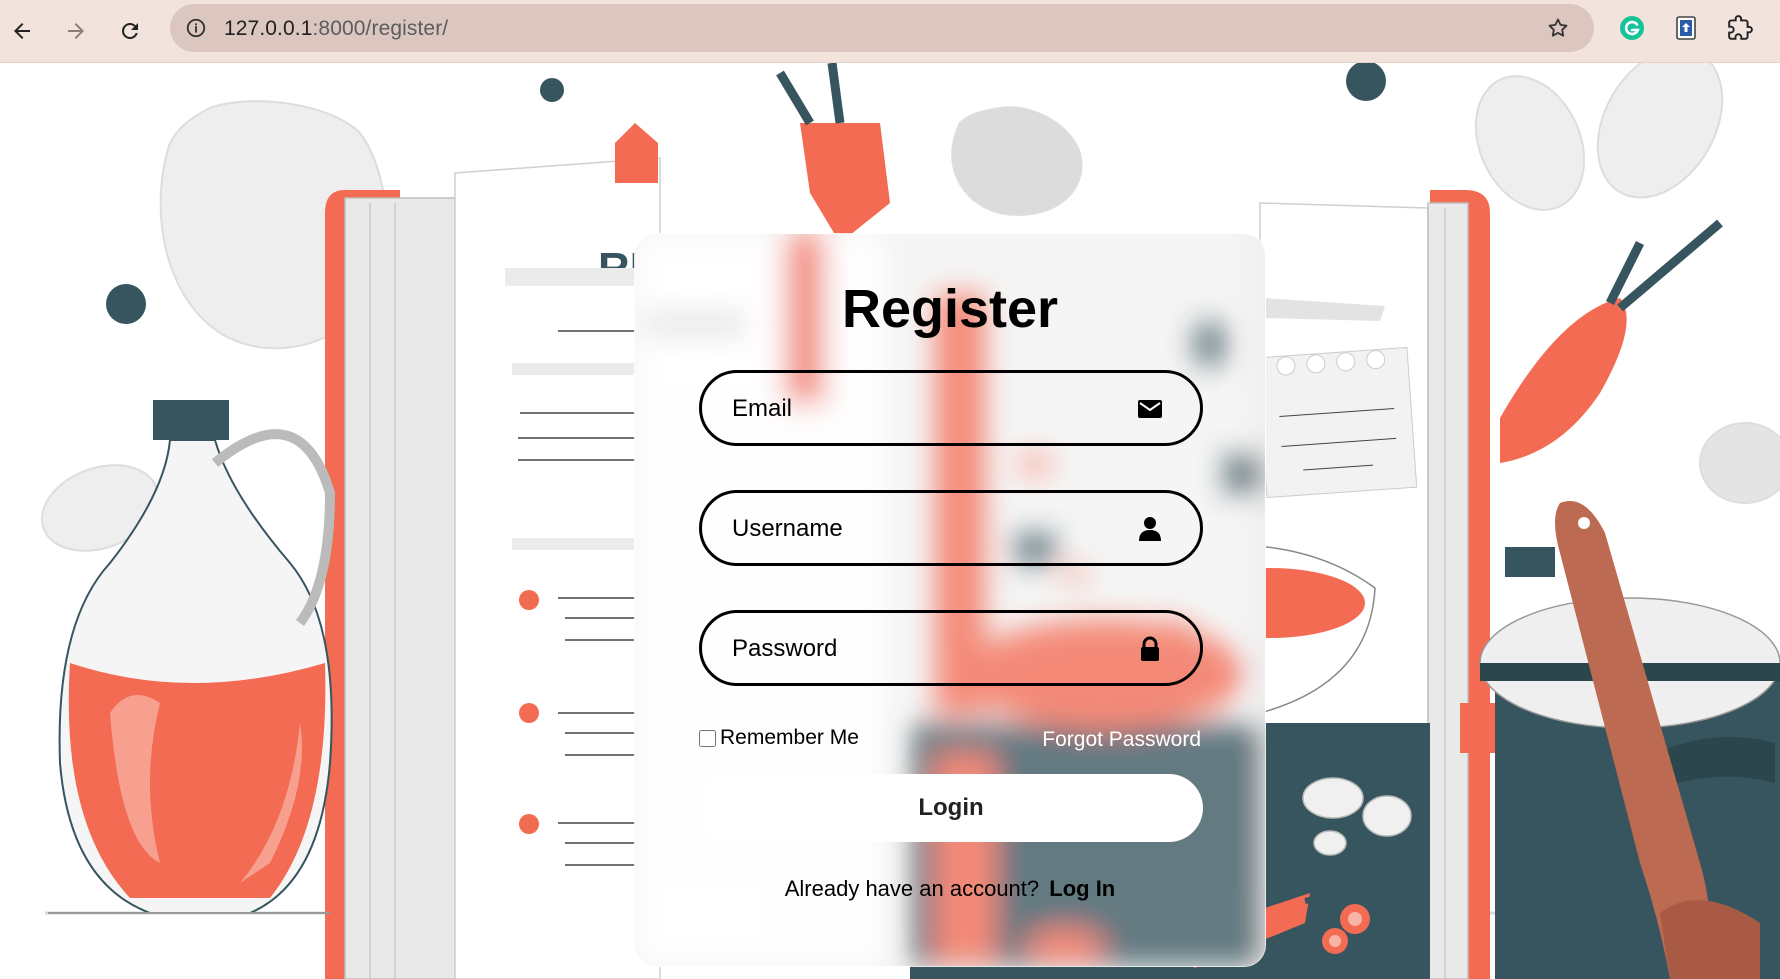 This screenshot has height=979, width=1780. What do you see at coordinates (1150, 409) in the screenshot?
I see `envelope-icon` at bounding box center [1150, 409].